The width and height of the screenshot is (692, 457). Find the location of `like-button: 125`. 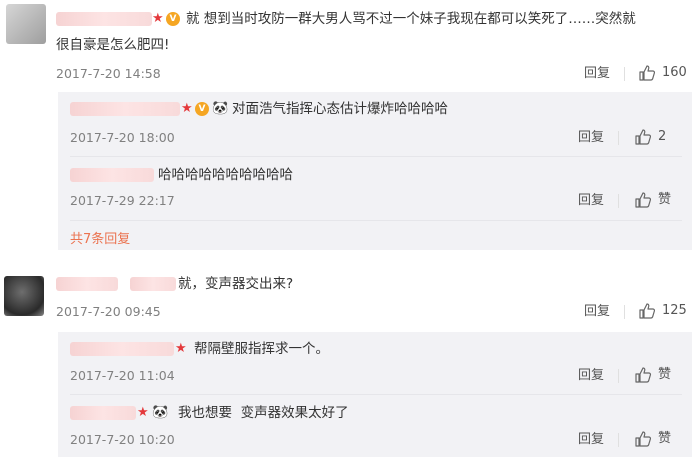

like-button: 125 is located at coordinates (662, 311).